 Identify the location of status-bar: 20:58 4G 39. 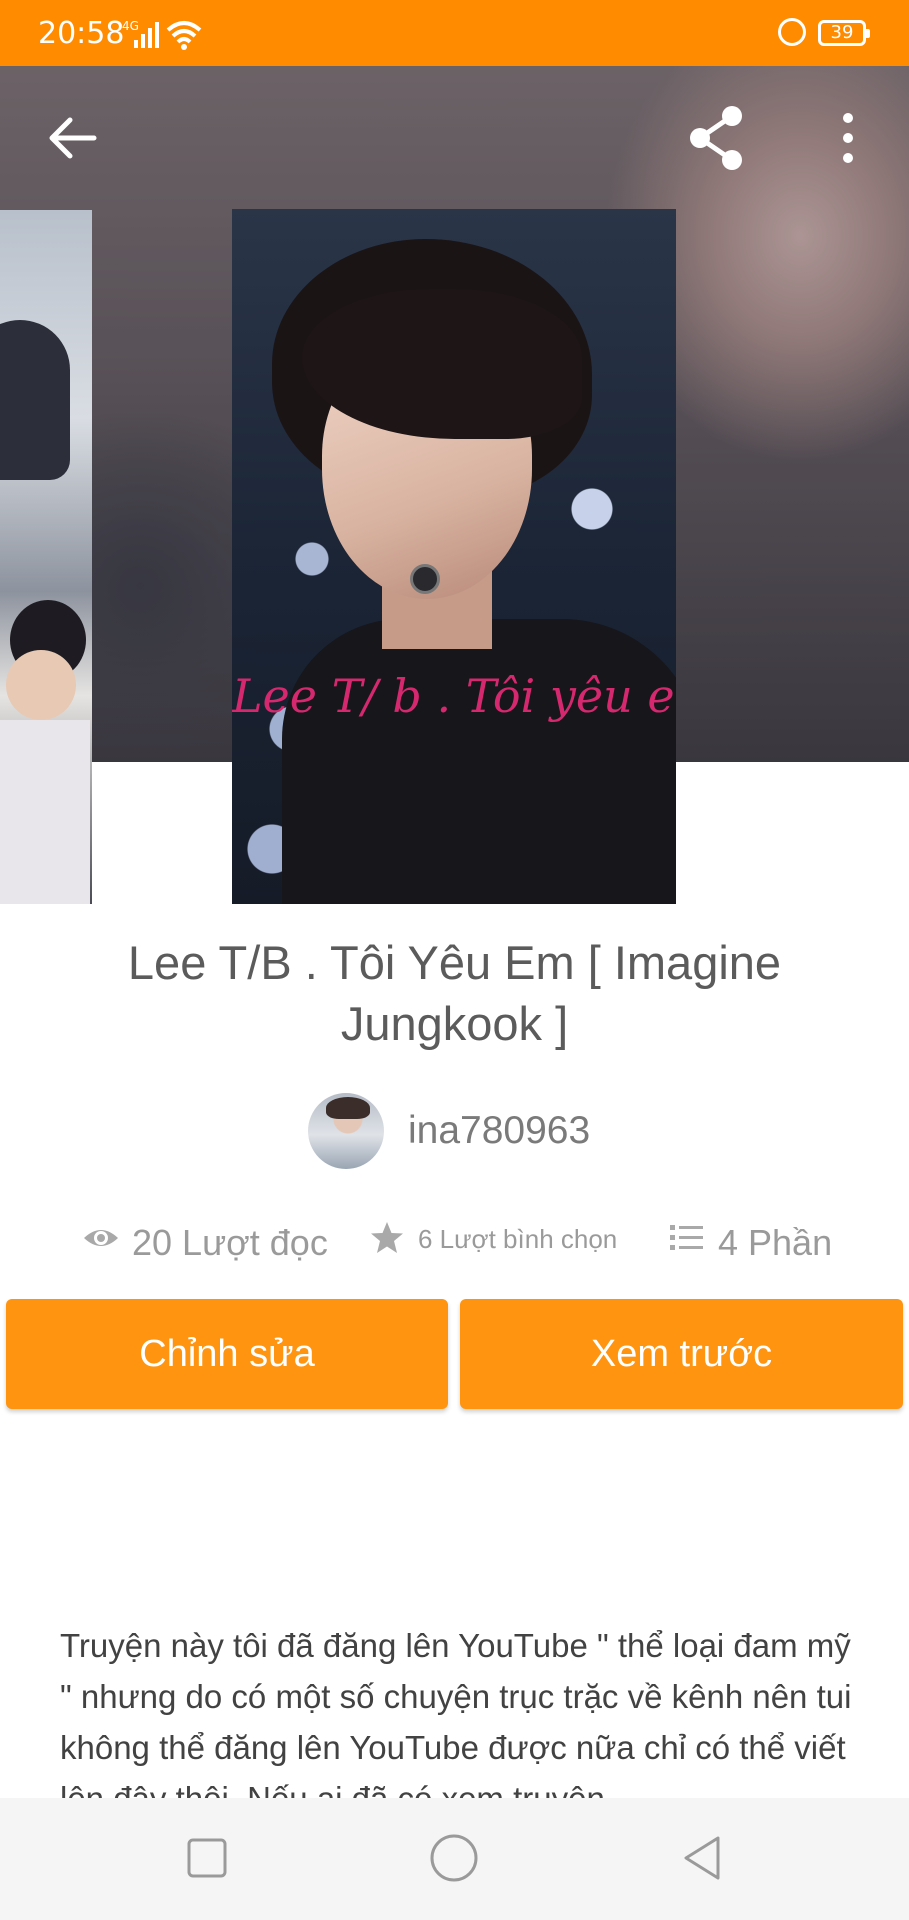
(454, 33).